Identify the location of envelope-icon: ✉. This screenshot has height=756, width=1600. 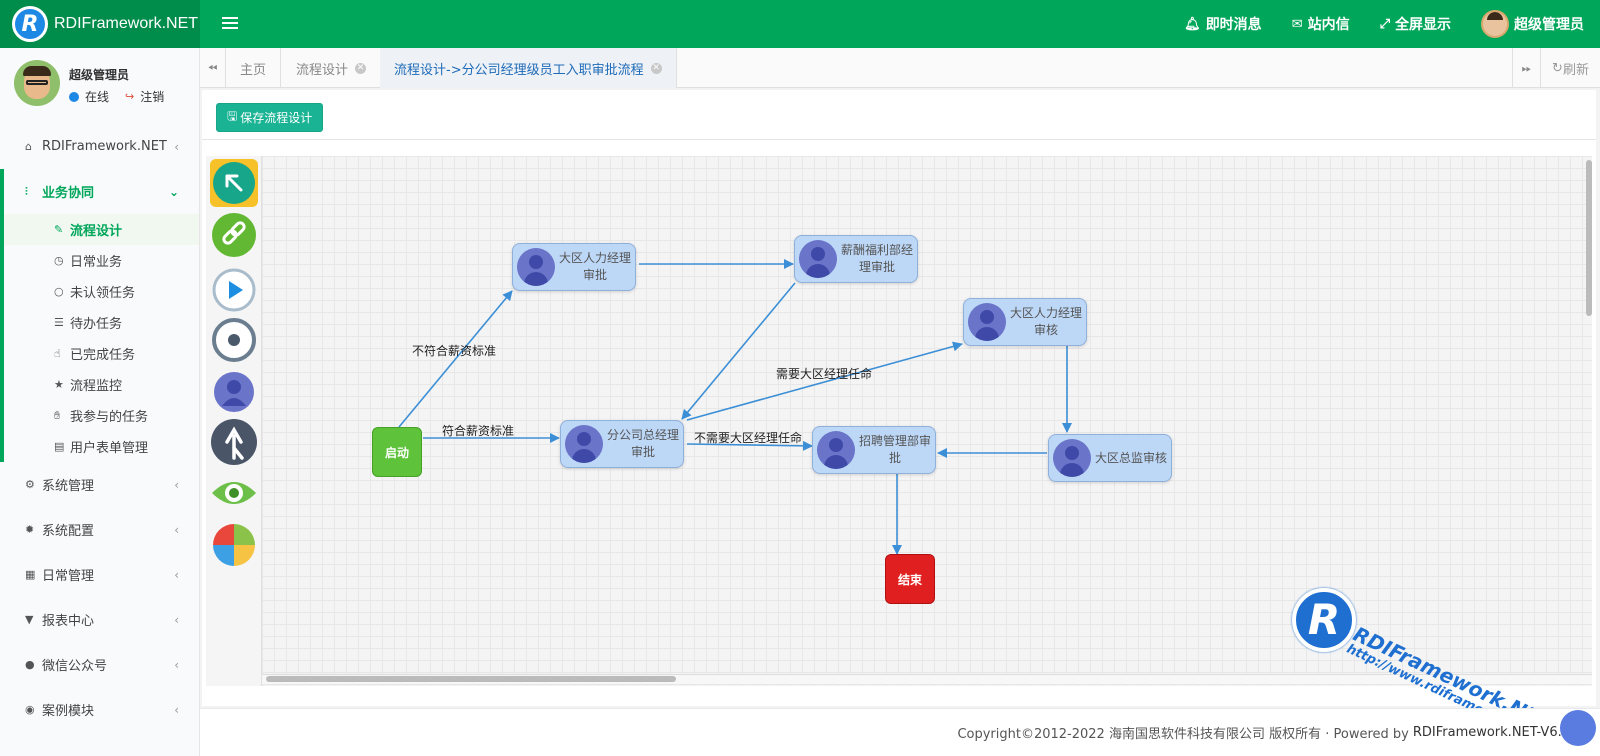
(1297, 24).